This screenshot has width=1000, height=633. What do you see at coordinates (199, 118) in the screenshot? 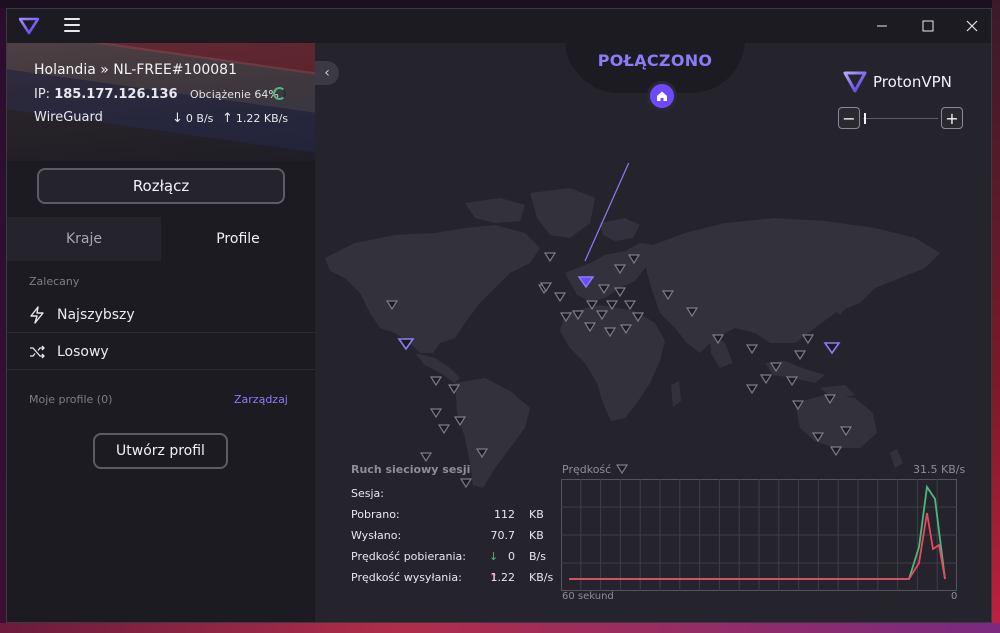
I see `download-value: 0 B/s` at bounding box center [199, 118].